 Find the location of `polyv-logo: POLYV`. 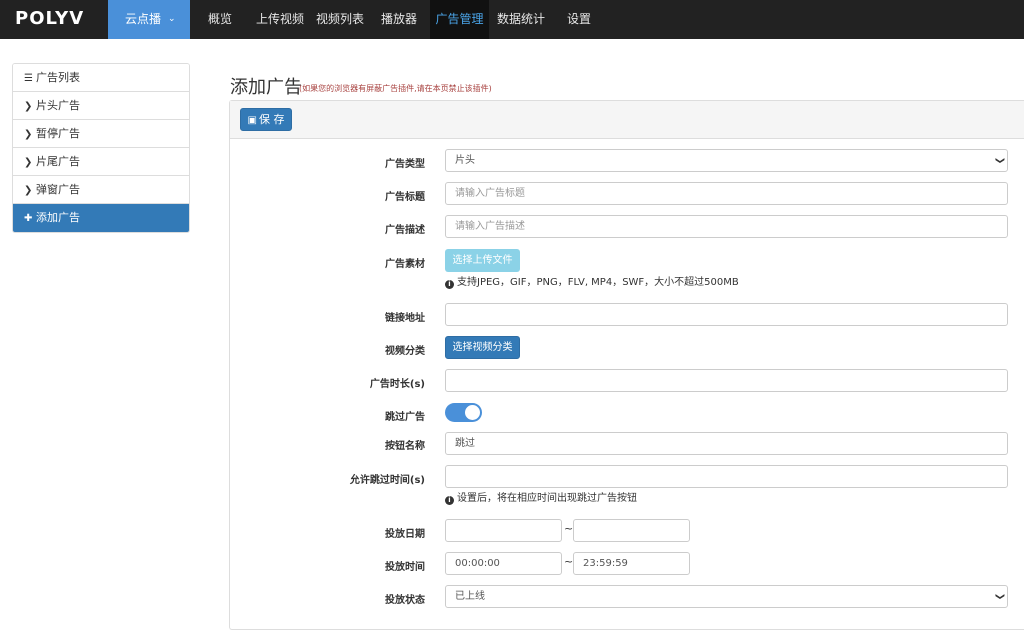

polyv-logo: POLYV is located at coordinates (49, 19).